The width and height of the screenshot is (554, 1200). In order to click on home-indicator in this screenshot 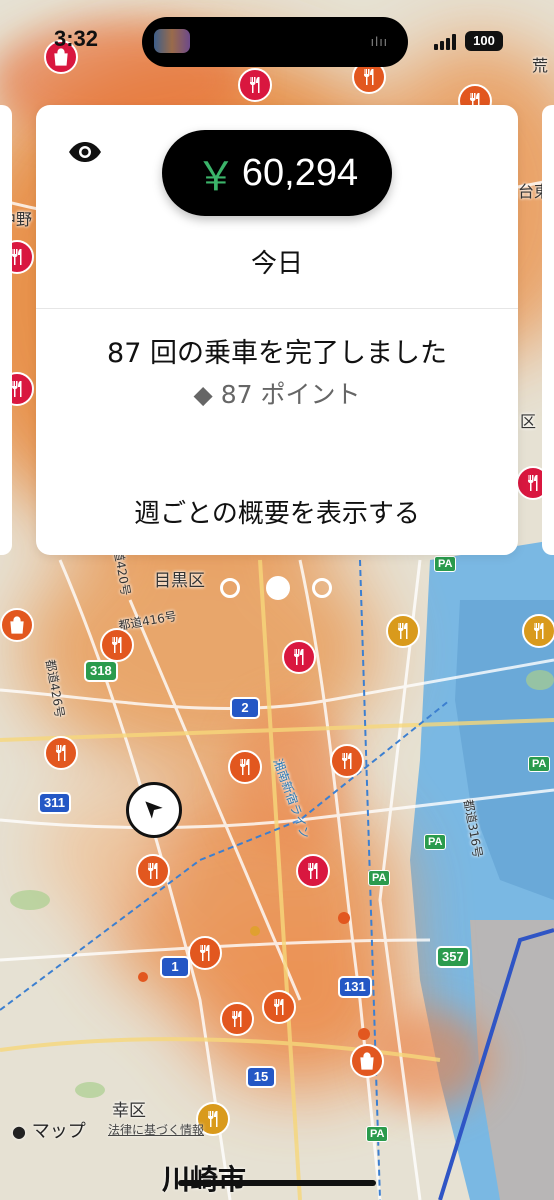, I will do `click(277, 1183)`.